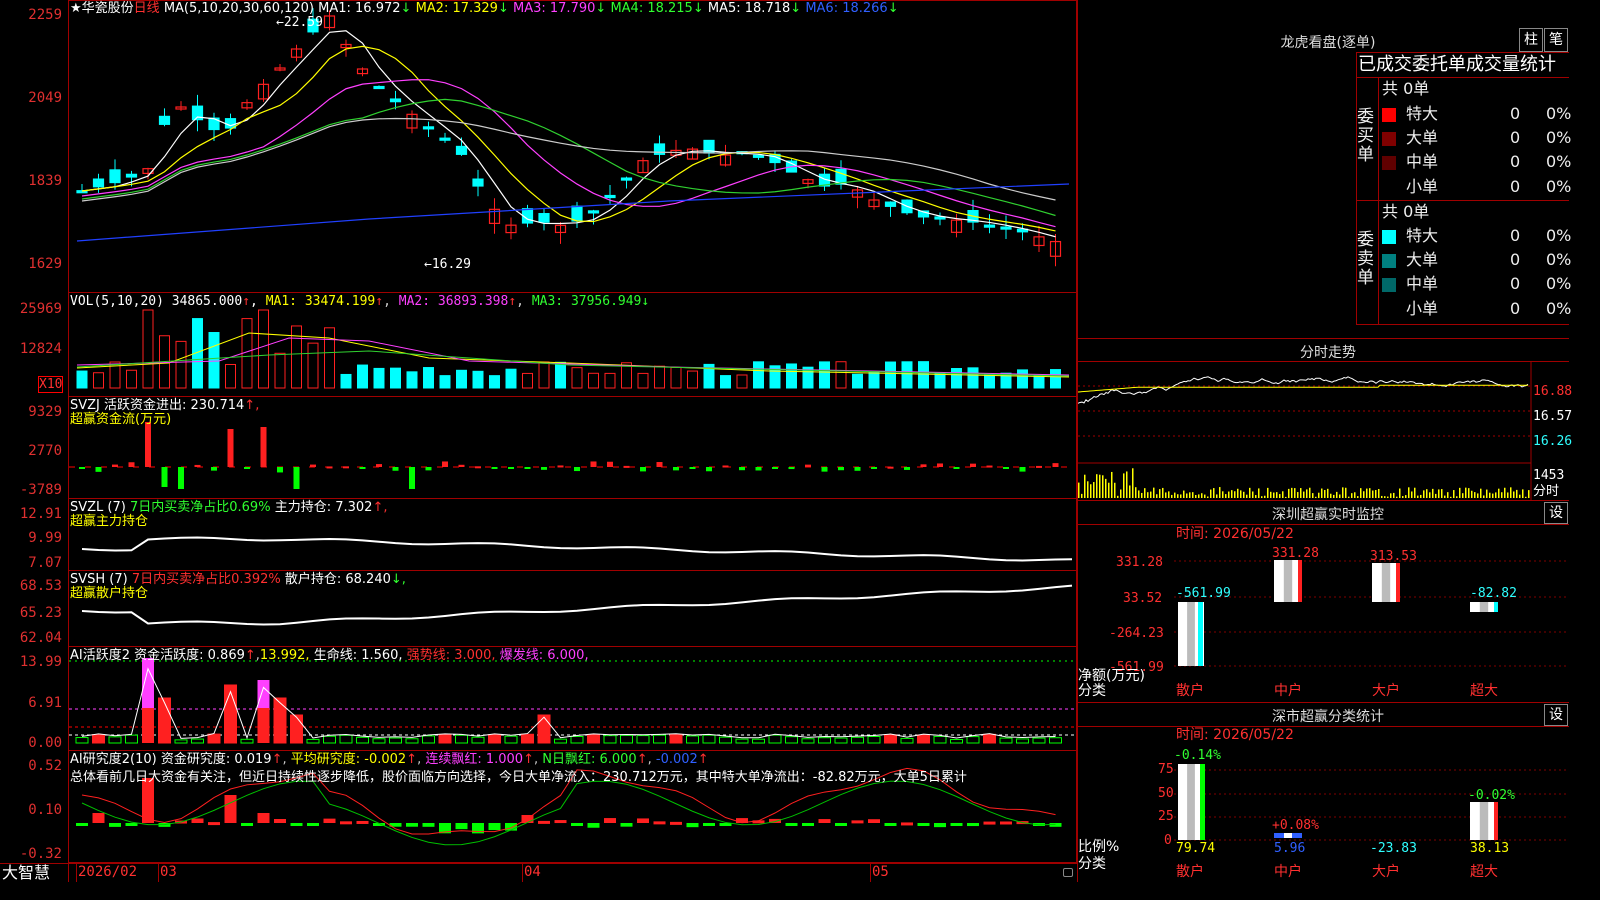 The height and width of the screenshot is (900, 1600). Describe the element at coordinates (1323, 431) in the screenshot. I see `intraday-chart` at that location.